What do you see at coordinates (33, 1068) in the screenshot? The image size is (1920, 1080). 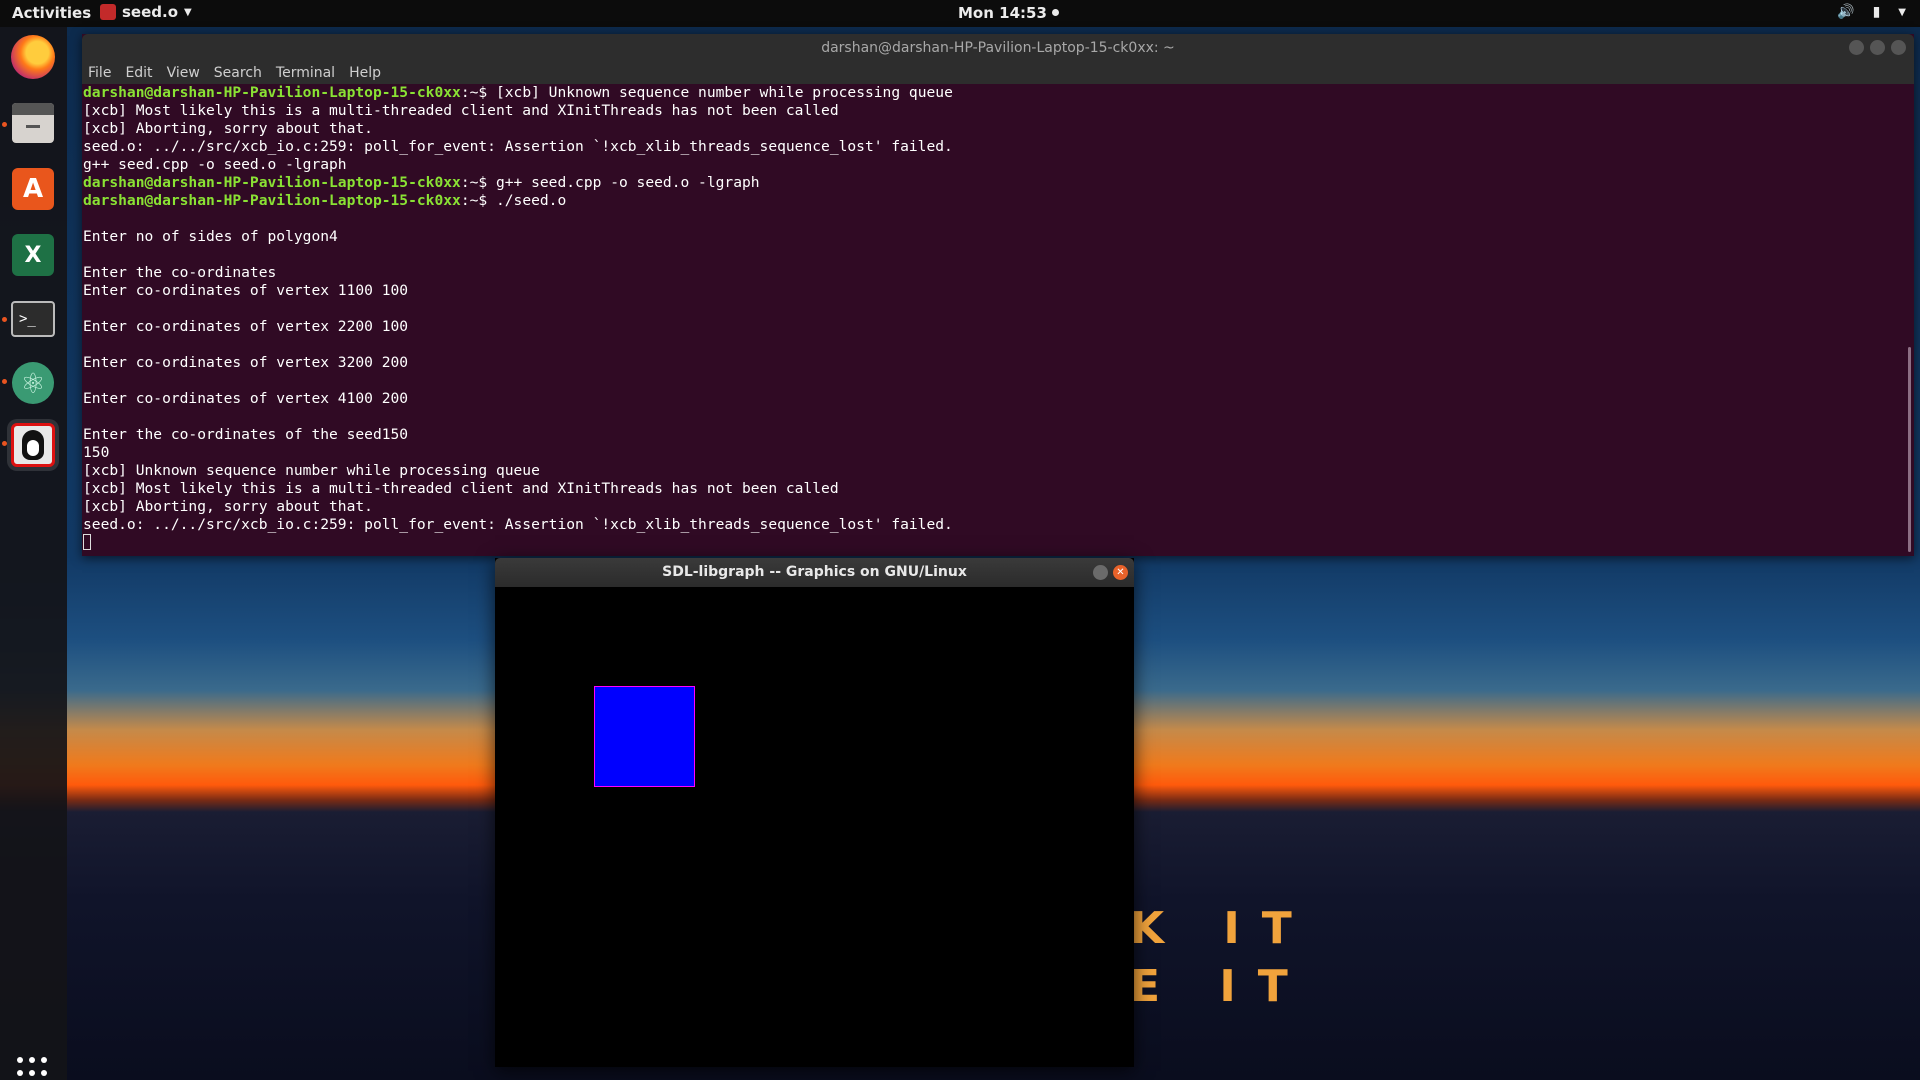 I see `show-applications-icon` at bounding box center [33, 1068].